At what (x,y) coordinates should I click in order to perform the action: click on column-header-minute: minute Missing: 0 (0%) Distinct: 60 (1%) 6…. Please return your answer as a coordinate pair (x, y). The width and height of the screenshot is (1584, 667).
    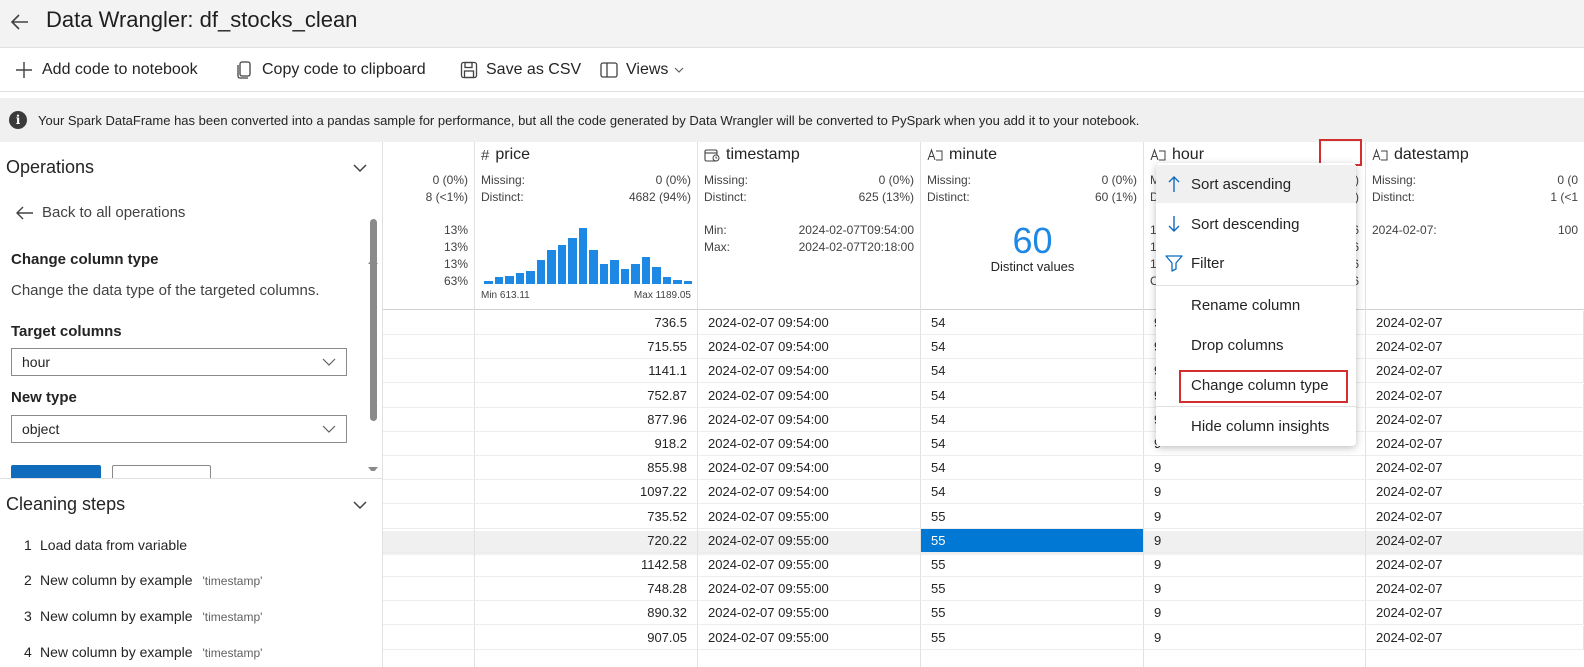
    Looking at the image, I should click on (1032, 226).